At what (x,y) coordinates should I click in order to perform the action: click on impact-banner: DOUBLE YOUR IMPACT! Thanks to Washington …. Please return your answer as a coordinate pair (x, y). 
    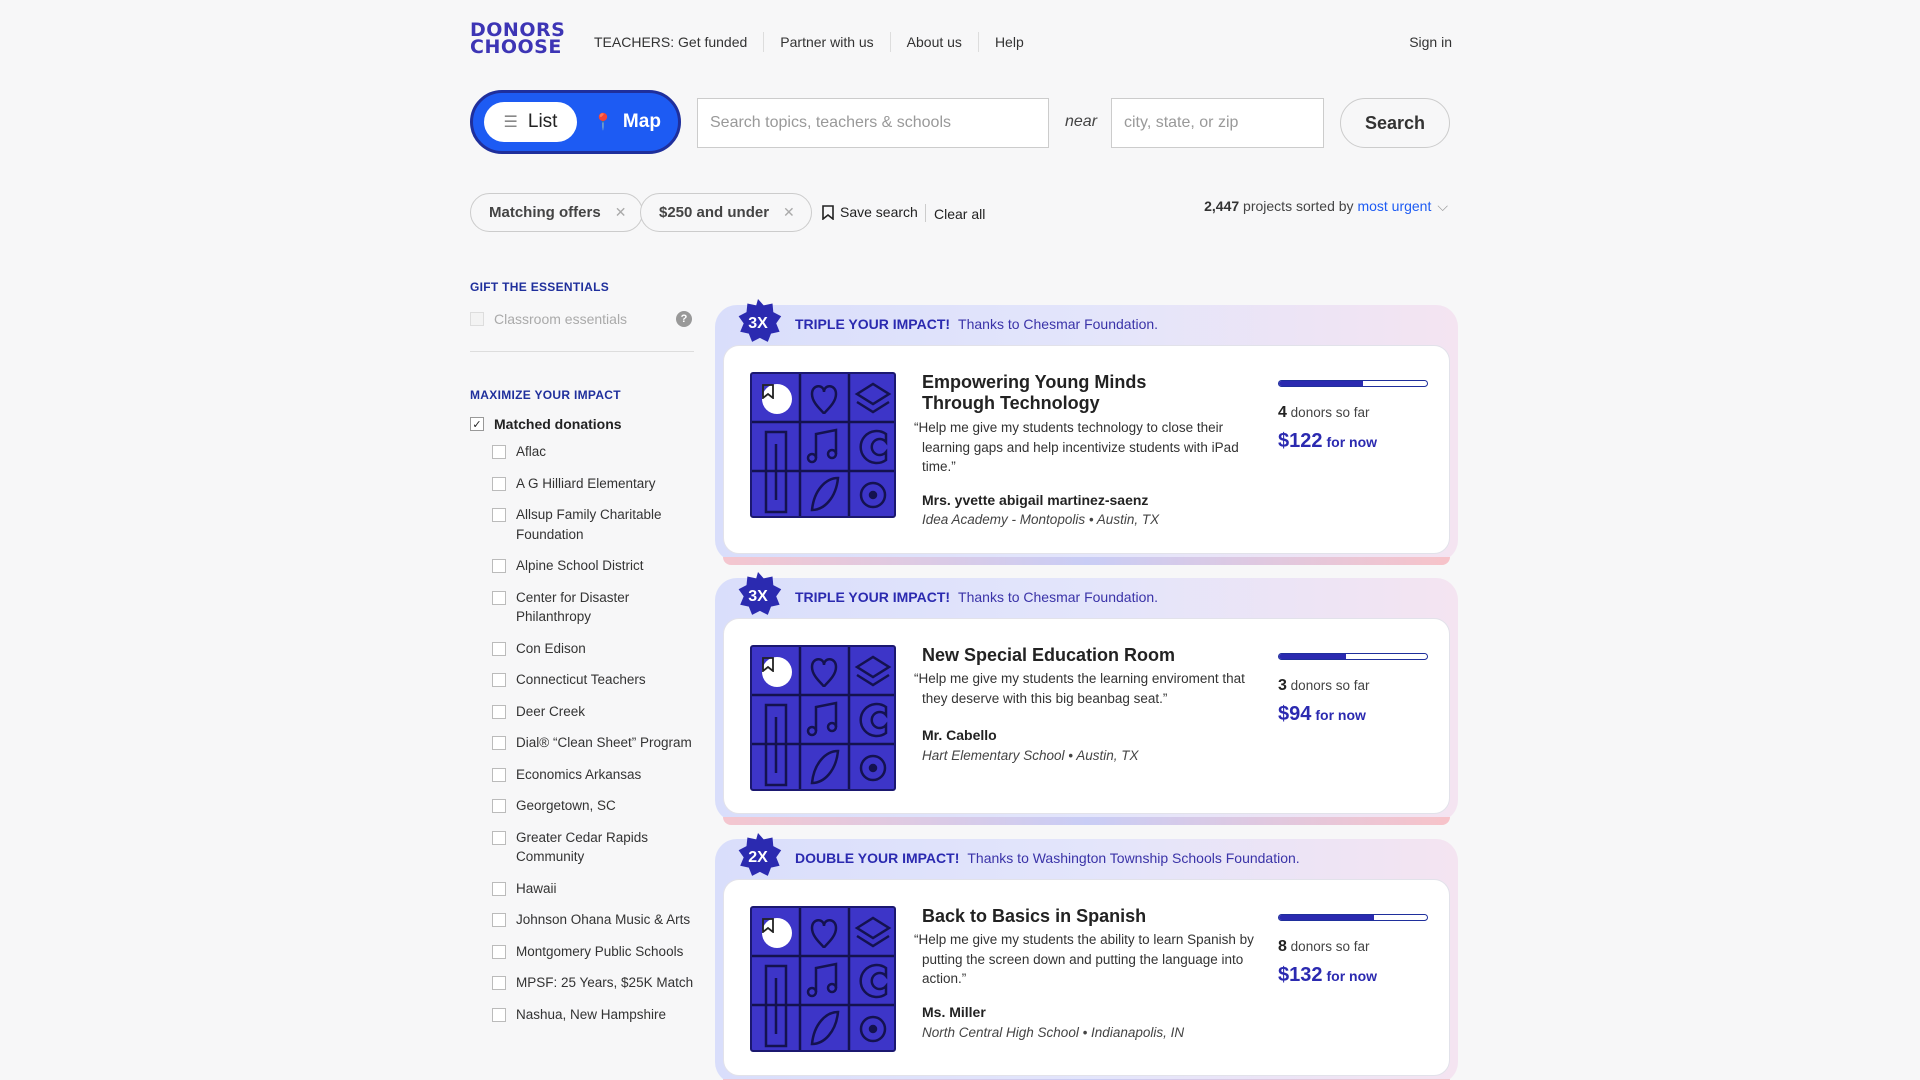
    Looking at the image, I should click on (1047, 858).